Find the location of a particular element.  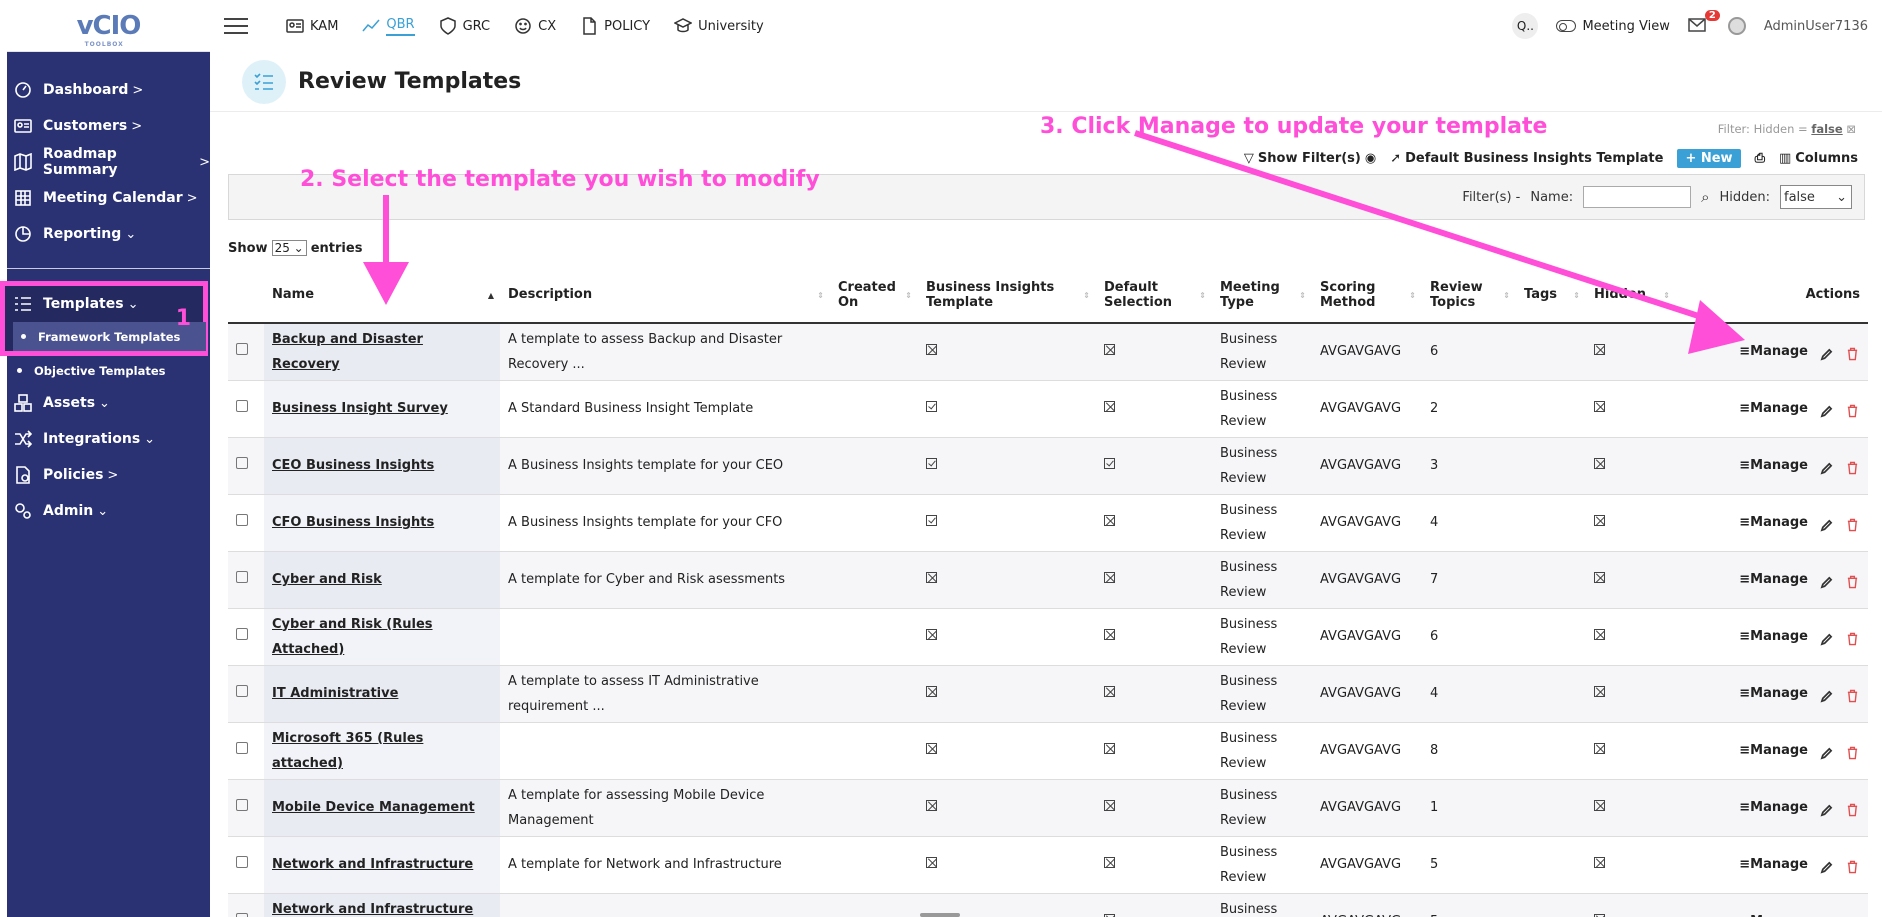

template-name-link: CFO Business Insights is located at coordinates (353, 522).